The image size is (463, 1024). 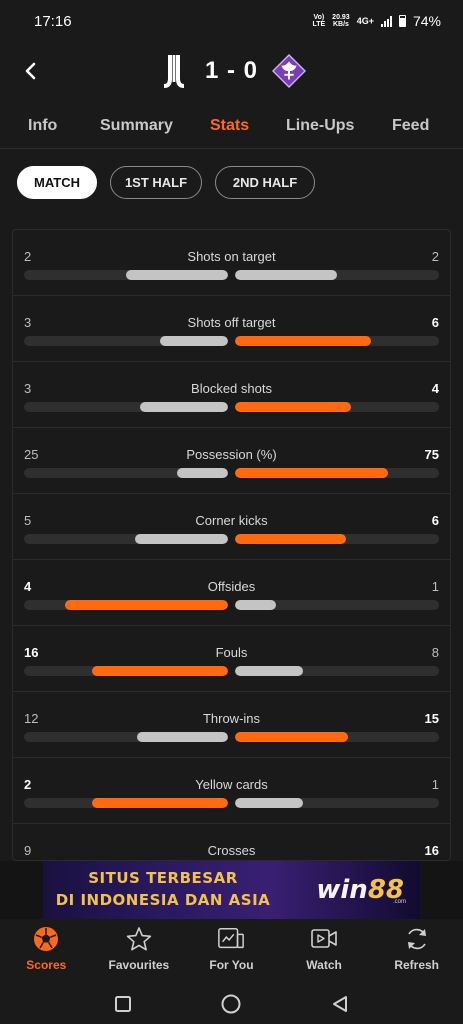 I want to click on home-icon, so click(x=231, y=1004).